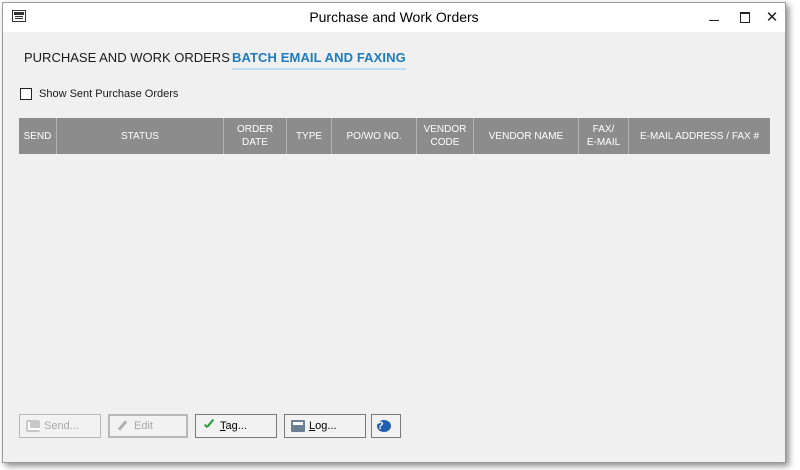  Describe the element at coordinates (127, 57) in the screenshot. I see `tab-purchase-work-orders: PURCHASE AND WORK ORDERS` at that location.